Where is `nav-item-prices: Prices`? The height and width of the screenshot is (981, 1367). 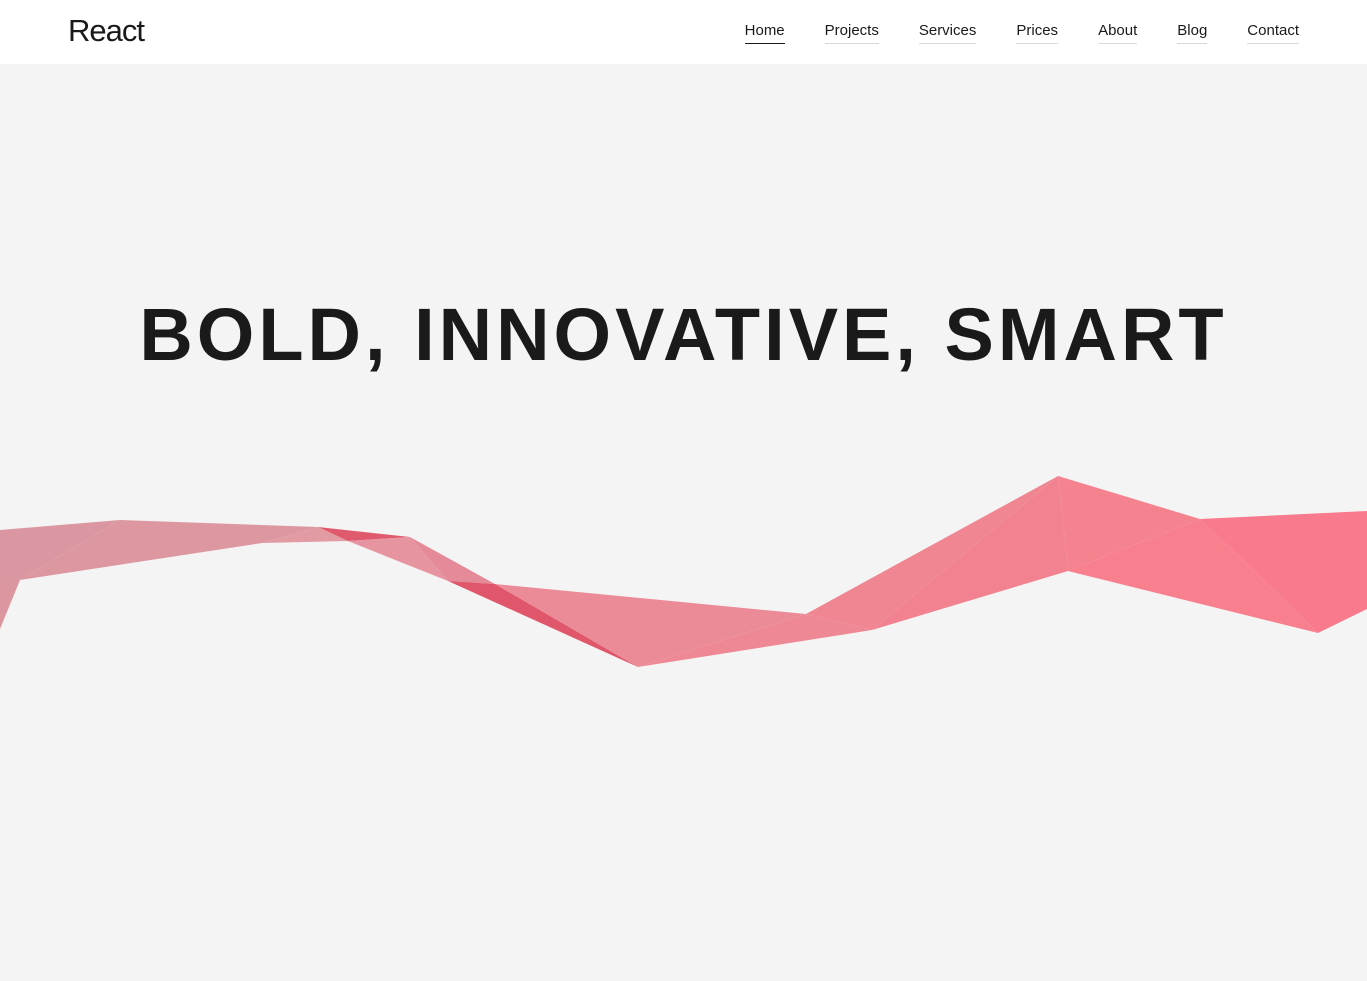 nav-item-prices: Prices is located at coordinates (1037, 32).